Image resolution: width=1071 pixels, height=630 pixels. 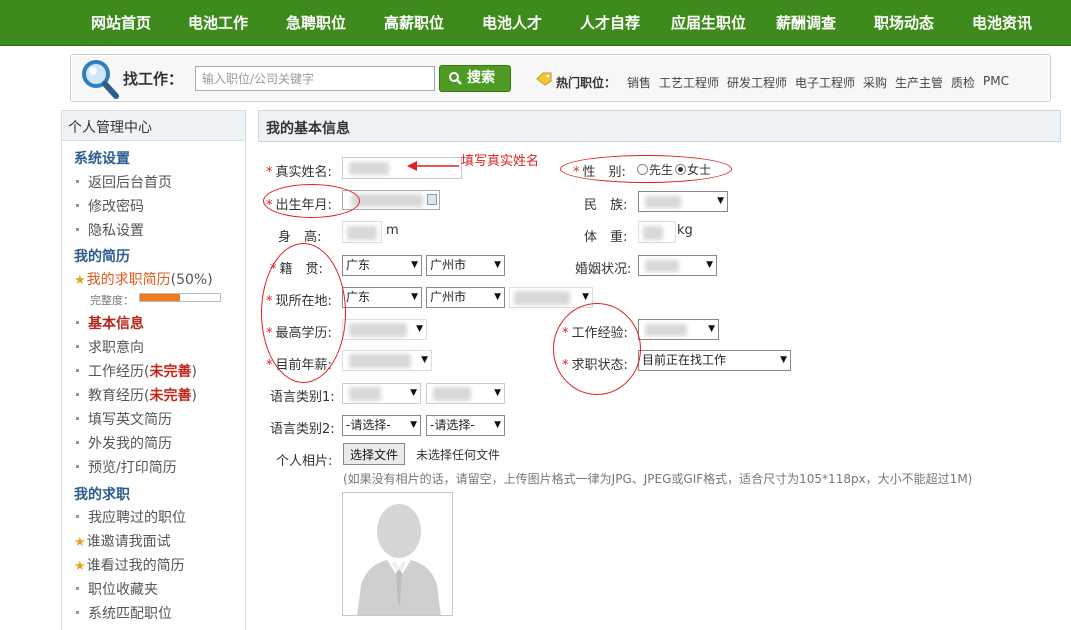 What do you see at coordinates (458, 455) in the screenshot?
I see `file-status: 未选择任何文件` at bounding box center [458, 455].